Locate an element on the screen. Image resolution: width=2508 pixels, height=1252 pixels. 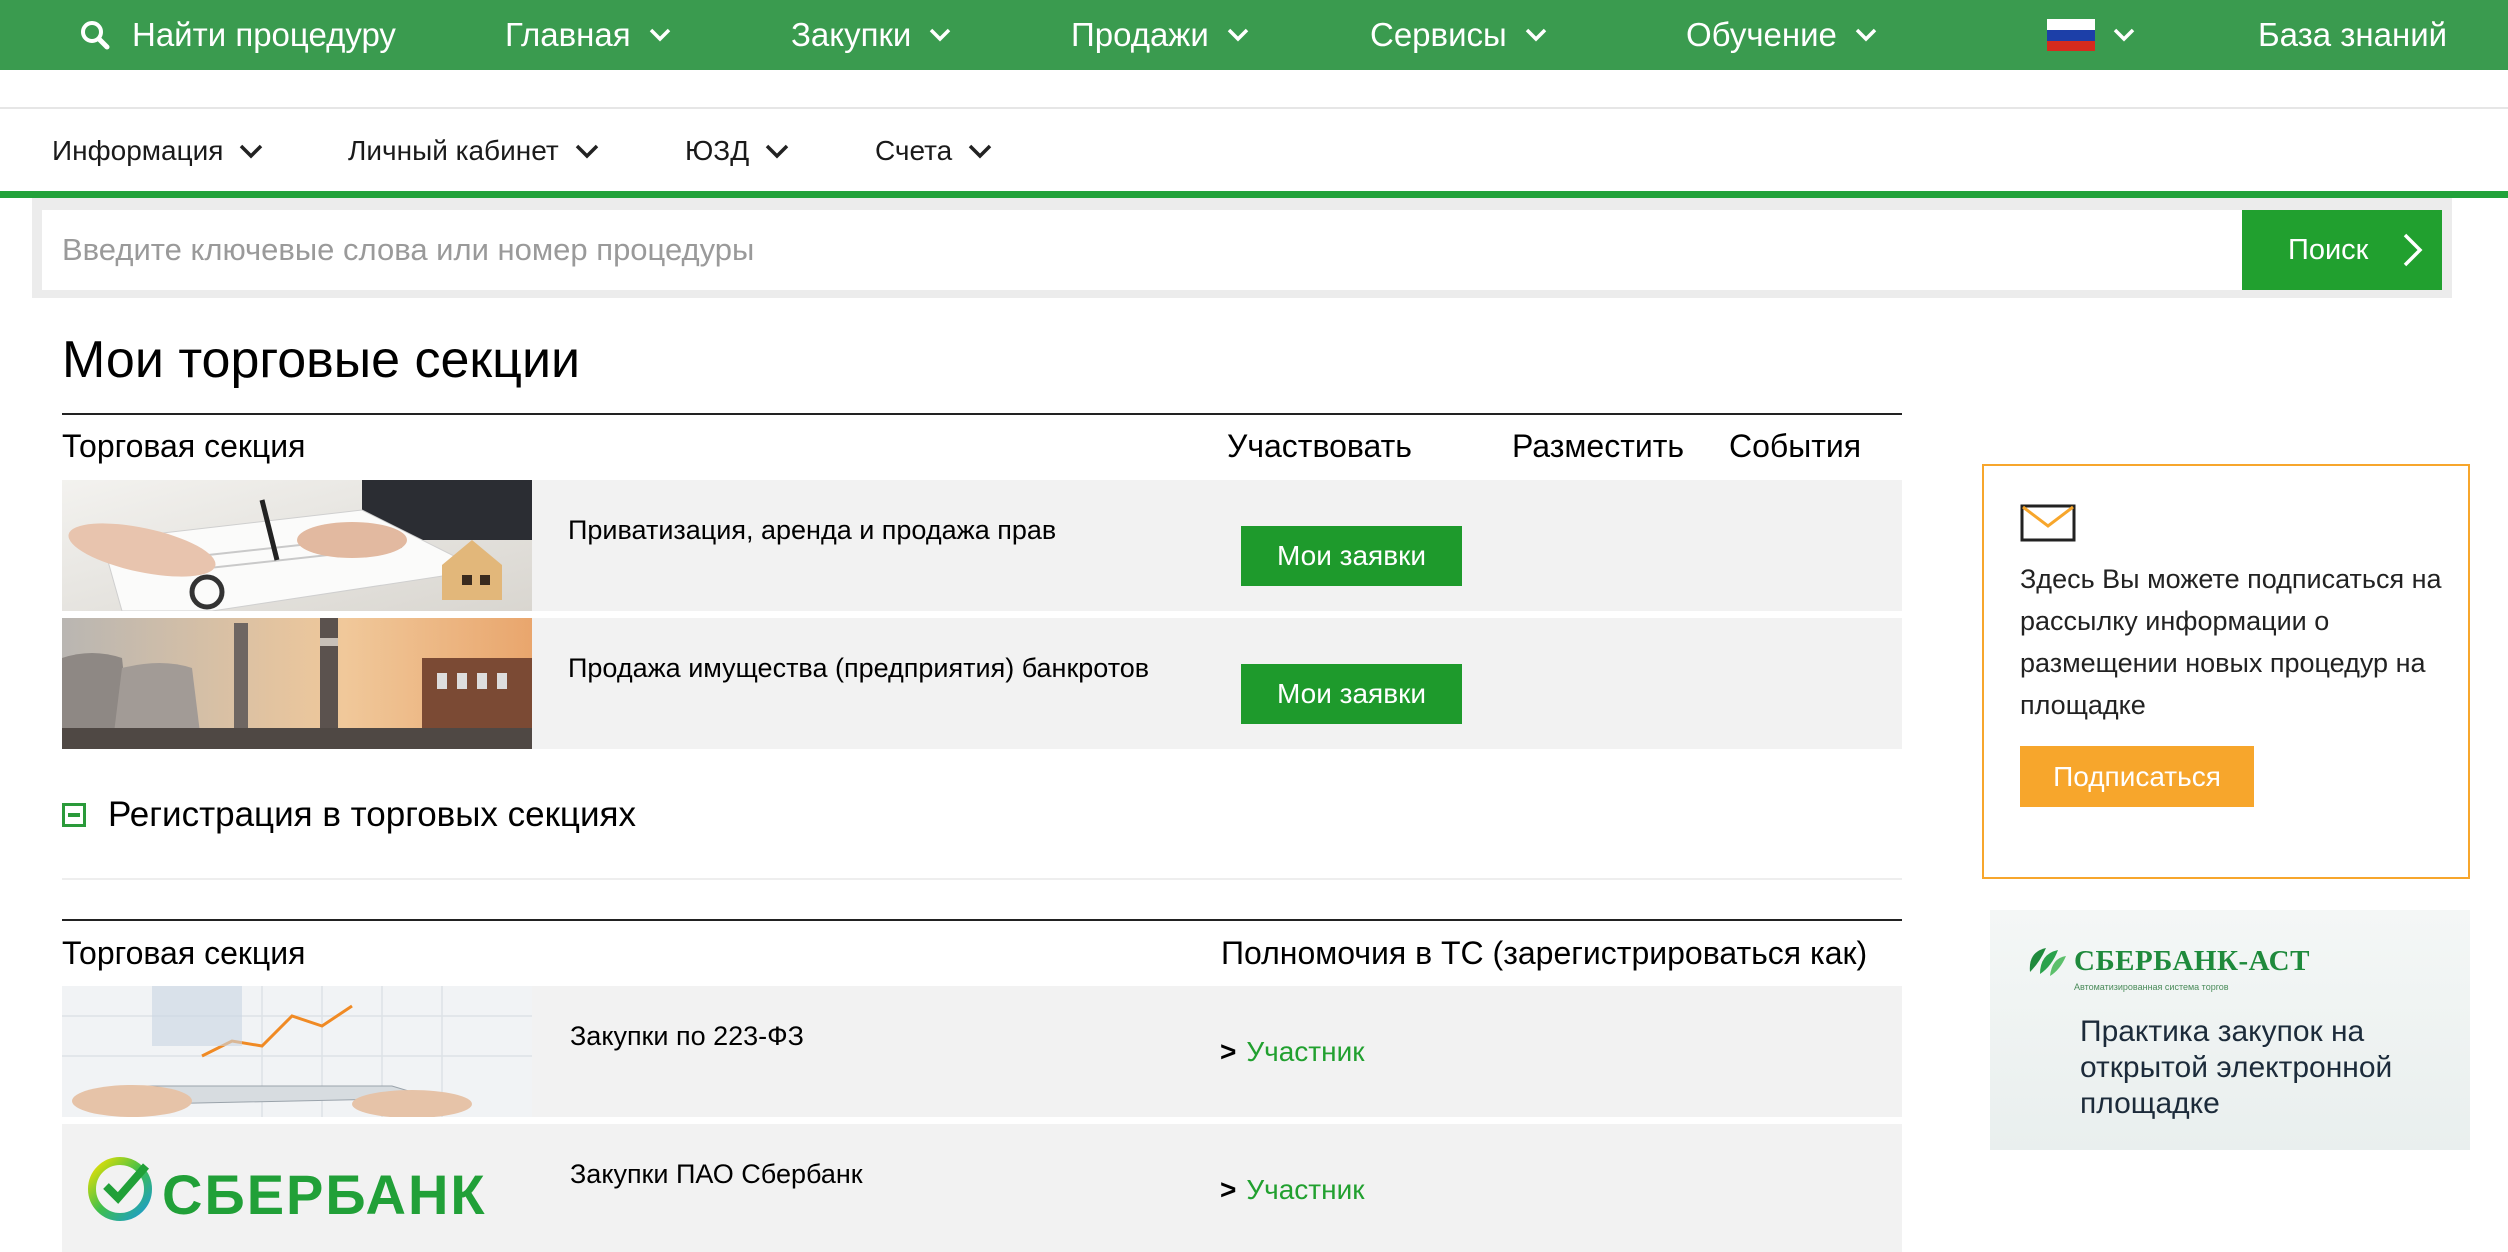
page-title: Мои торговые секции is located at coordinates (321, 360).